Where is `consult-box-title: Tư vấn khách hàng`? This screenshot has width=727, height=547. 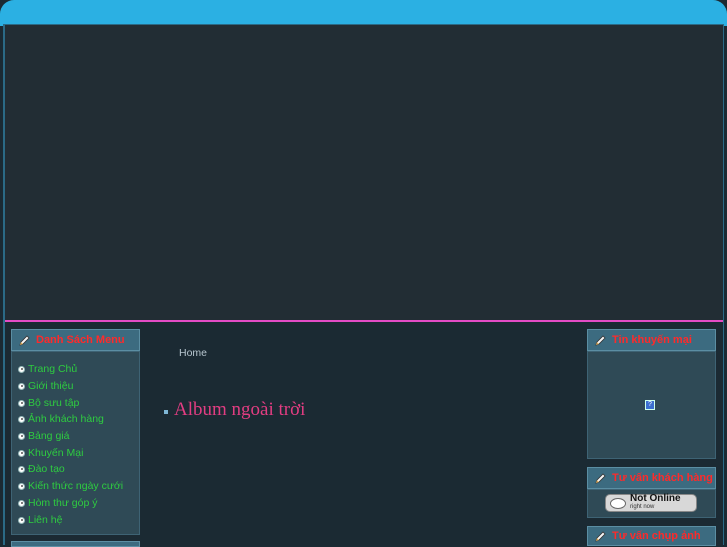
consult-box-title: Tư vấn khách hàng is located at coordinates (662, 478).